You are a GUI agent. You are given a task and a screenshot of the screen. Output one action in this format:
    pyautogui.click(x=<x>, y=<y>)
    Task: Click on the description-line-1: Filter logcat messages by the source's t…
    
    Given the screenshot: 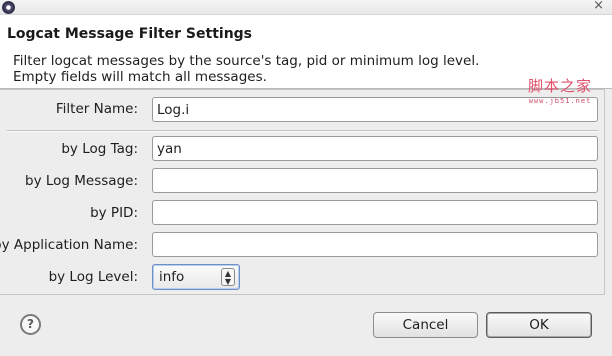 What is the action you would take?
    pyautogui.click(x=246, y=61)
    